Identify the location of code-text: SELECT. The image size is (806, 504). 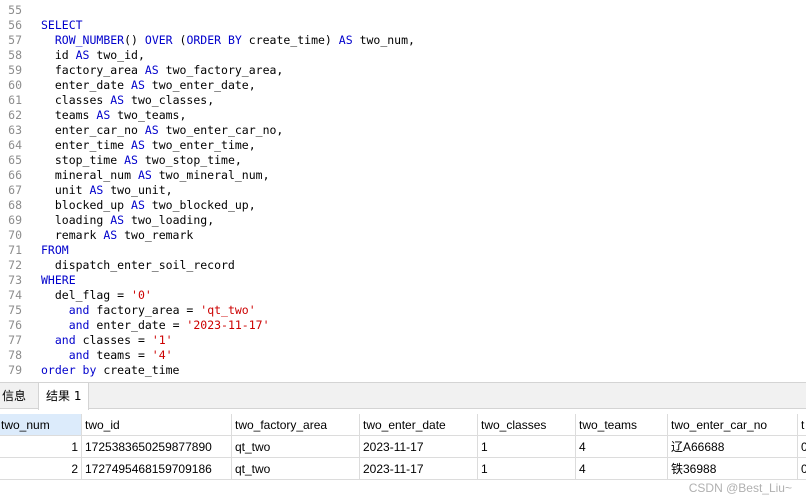
(62, 25).